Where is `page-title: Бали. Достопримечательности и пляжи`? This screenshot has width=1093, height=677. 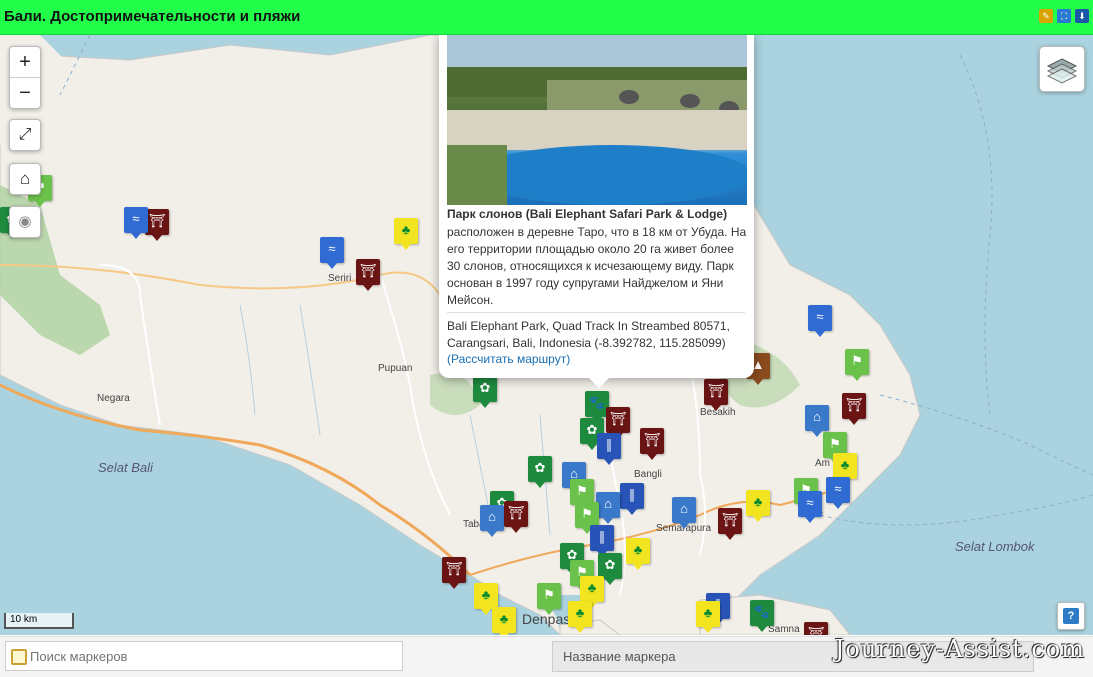 page-title: Бали. Достопримечательности и пляжи is located at coordinates (152, 16).